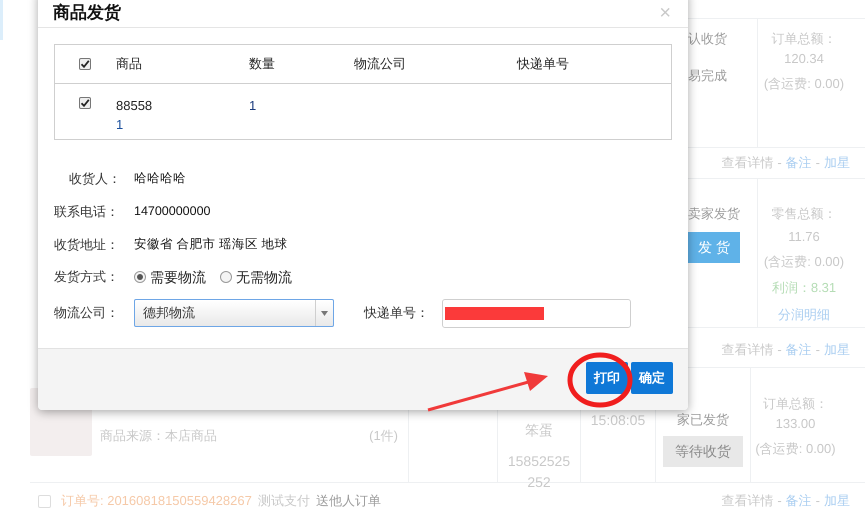  What do you see at coordinates (380, 64) in the screenshot?
I see `column-header: 物流公司` at bounding box center [380, 64].